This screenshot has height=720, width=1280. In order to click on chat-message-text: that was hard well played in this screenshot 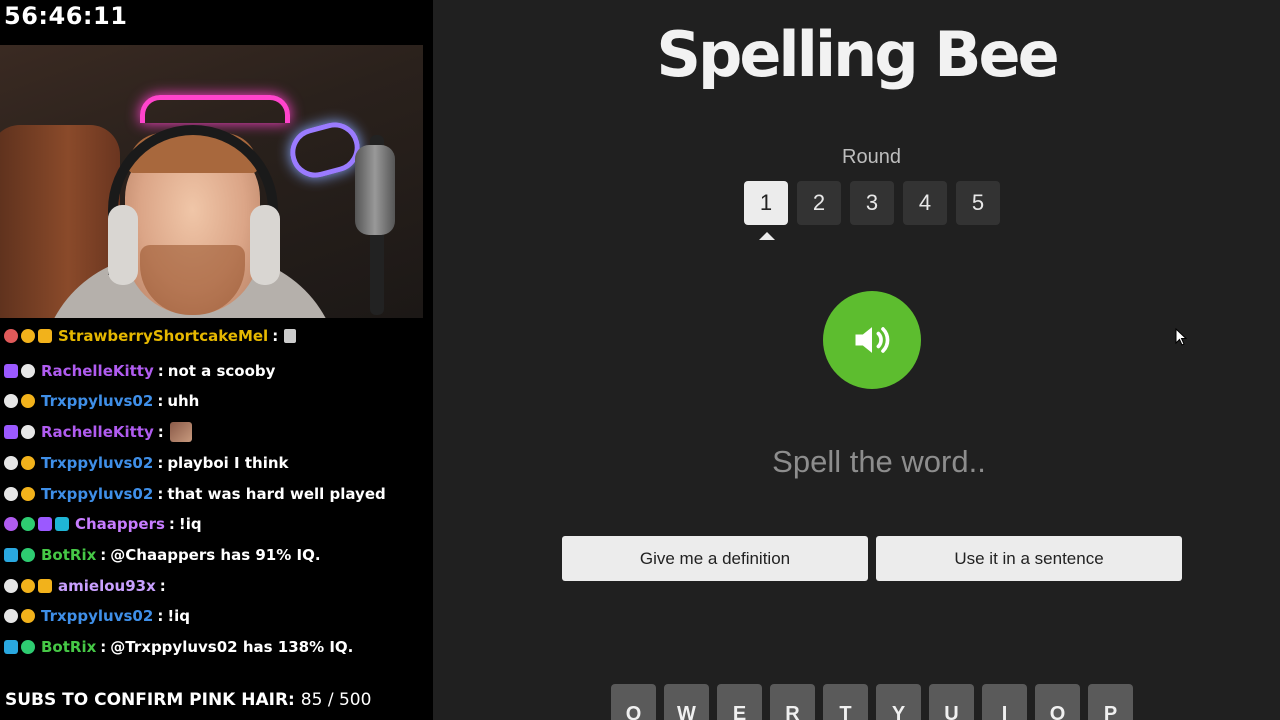, I will do `click(276, 493)`.